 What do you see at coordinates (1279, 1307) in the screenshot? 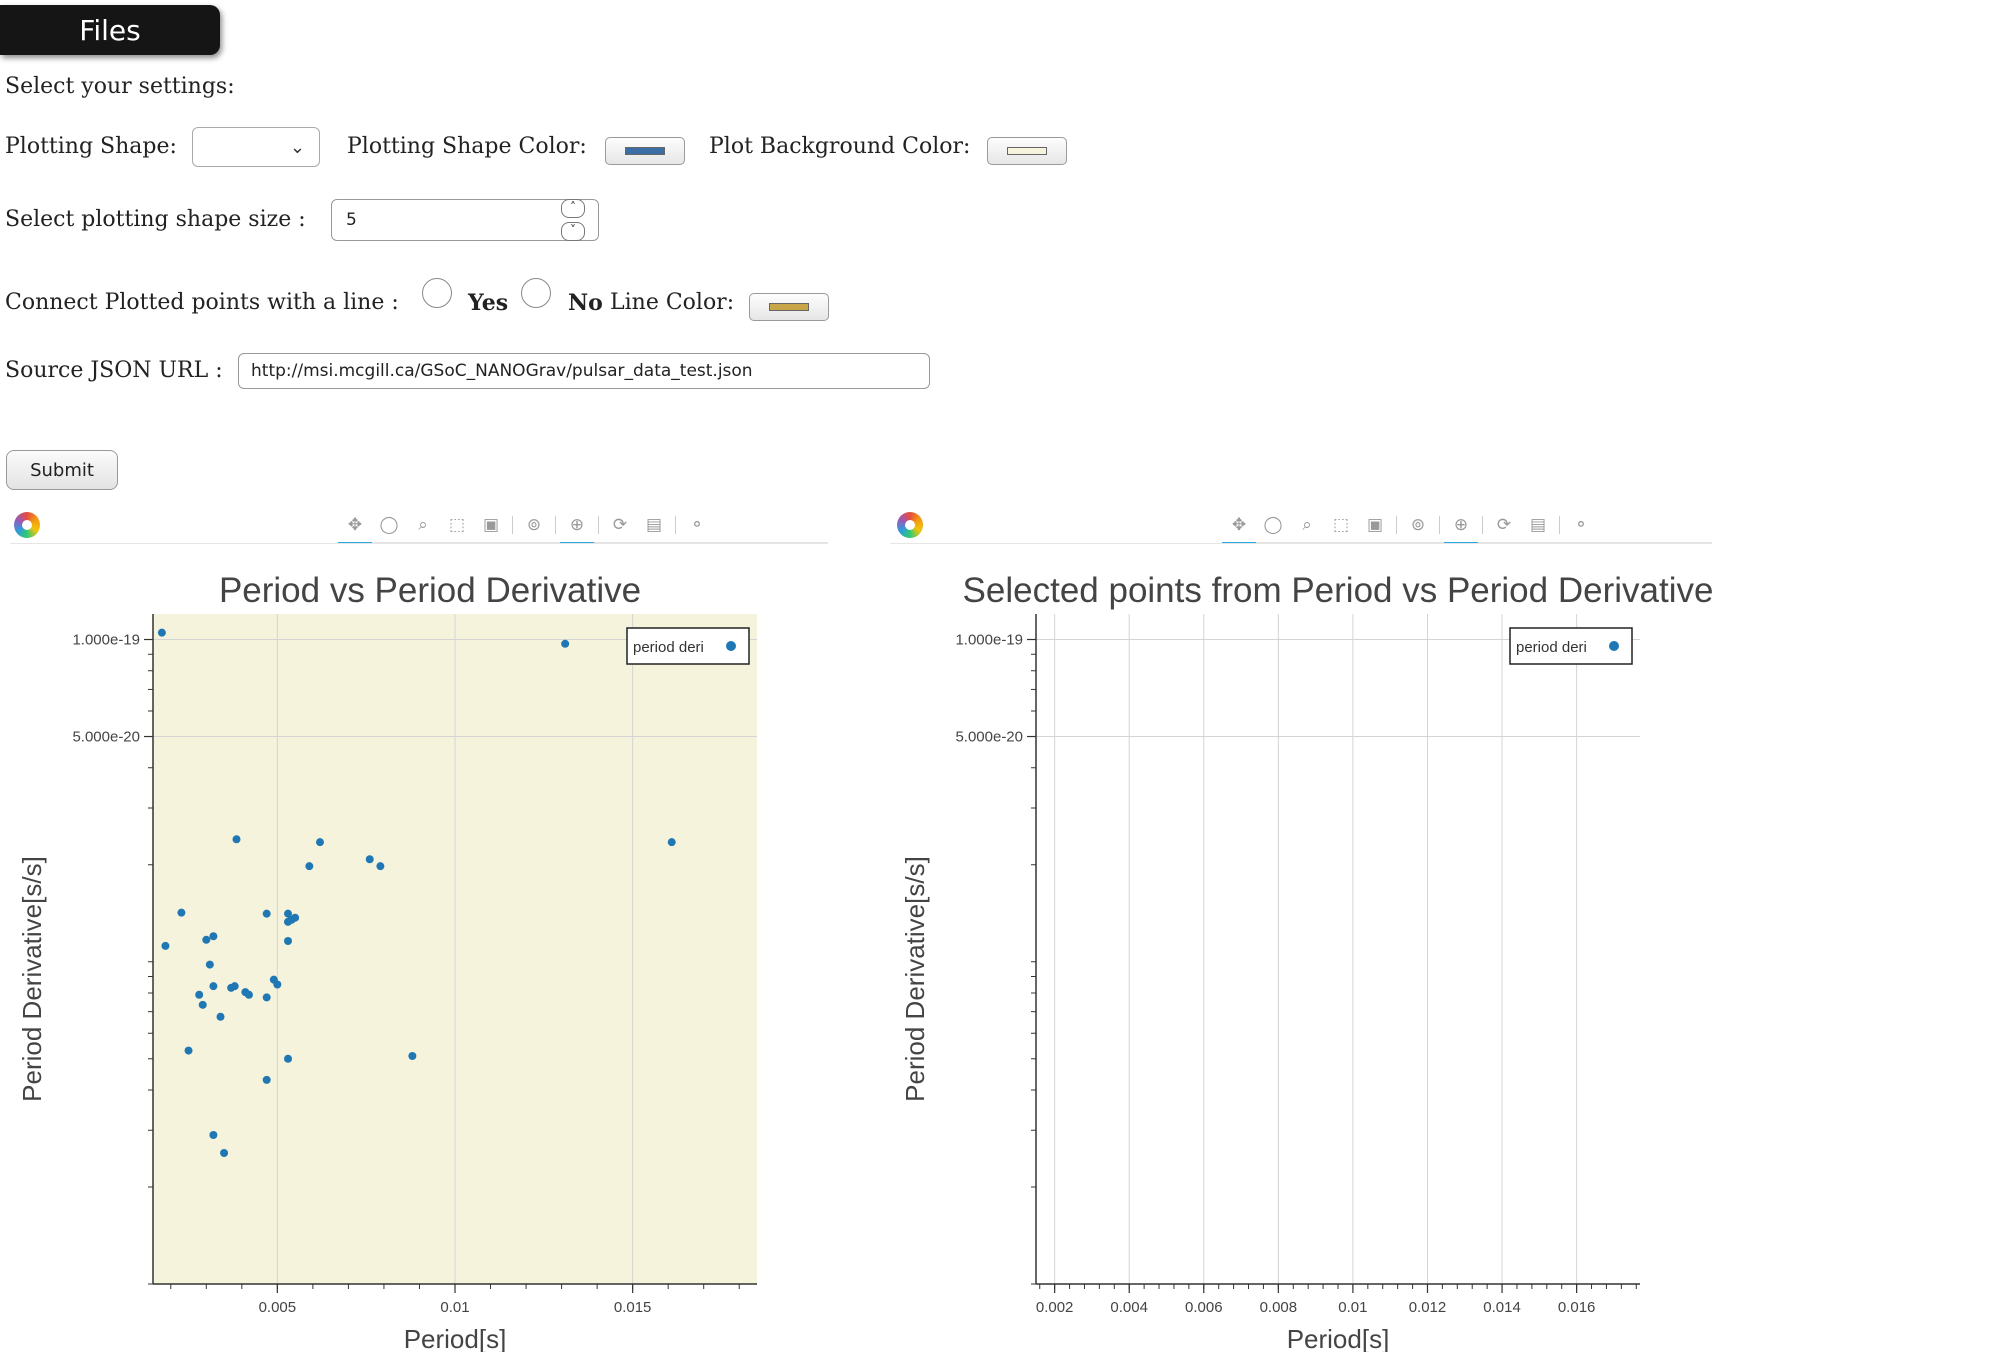
I see `x-tick-label: 0.008` at bounding box center [1279, 1307].